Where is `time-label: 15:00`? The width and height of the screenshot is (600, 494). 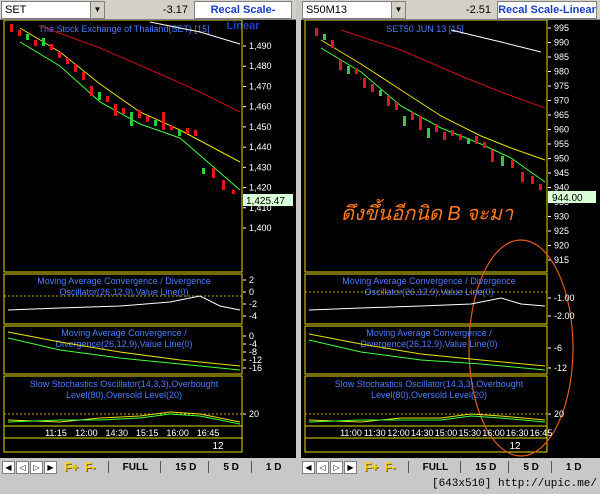 time-label: 15:00 is located at coordinates (446, 433).